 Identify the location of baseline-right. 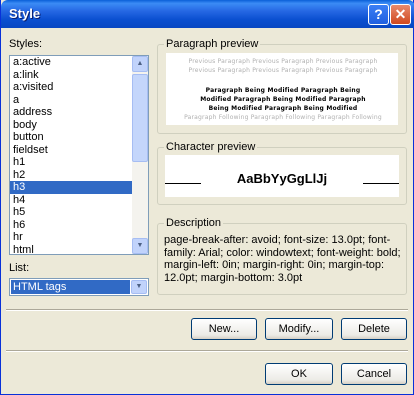
(381, 183).